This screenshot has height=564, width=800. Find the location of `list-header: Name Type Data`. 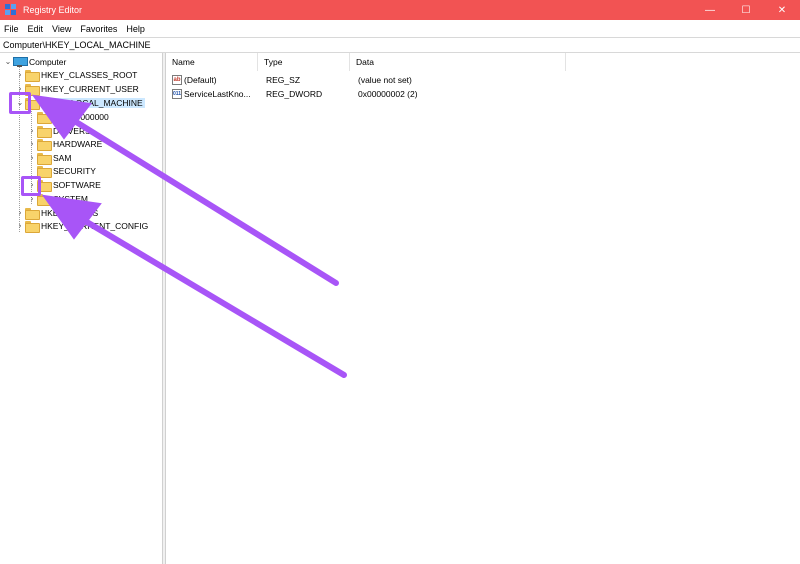

list-header: Name Type Data is located at coordinates (369, 62).